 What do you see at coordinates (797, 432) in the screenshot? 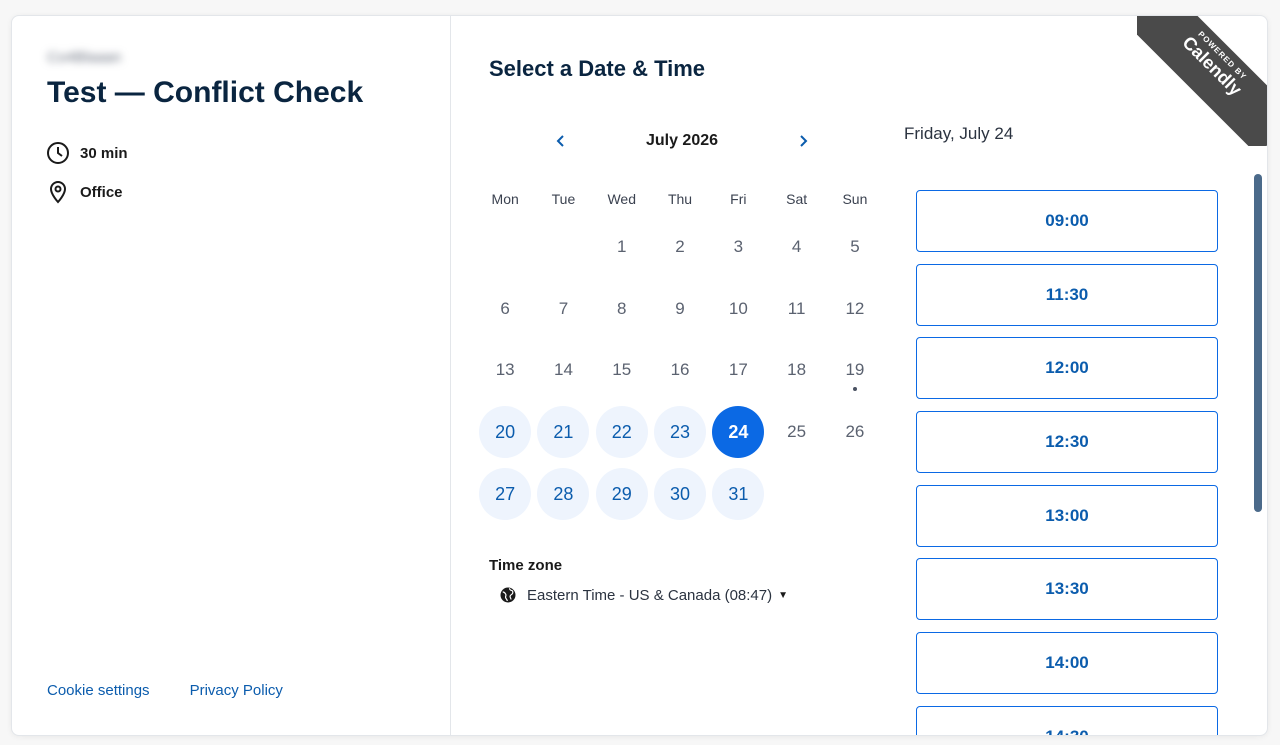
I see `day-number: 25` at bounding box center [797, 432].